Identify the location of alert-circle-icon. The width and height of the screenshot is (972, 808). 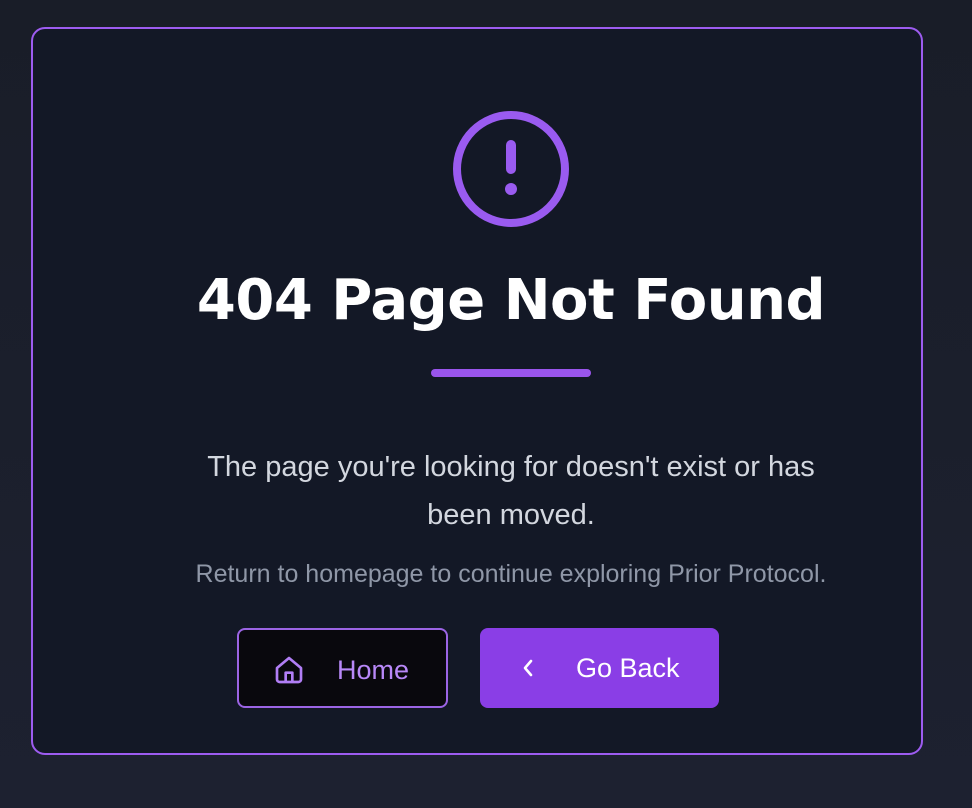
(511, 169).